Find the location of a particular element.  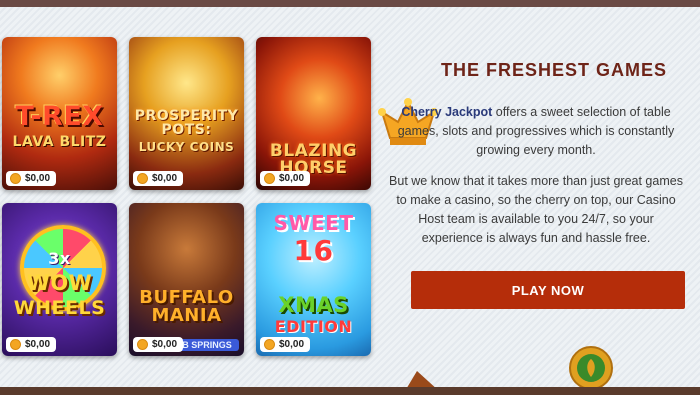

game-subtitle: WHEELS is located at coordinates (59, 308).